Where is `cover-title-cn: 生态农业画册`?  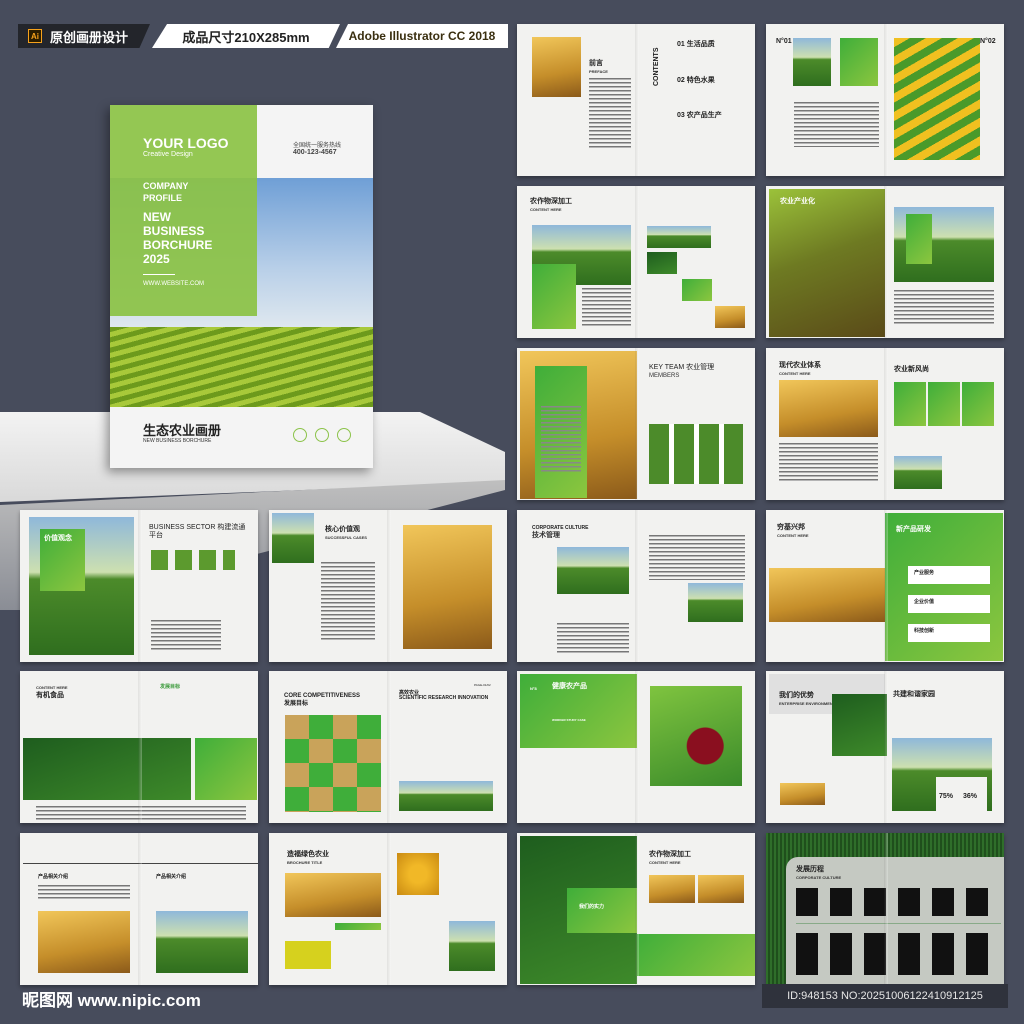 cover-title-cn: 生态农业画册 is located at coordinates (182, 430).